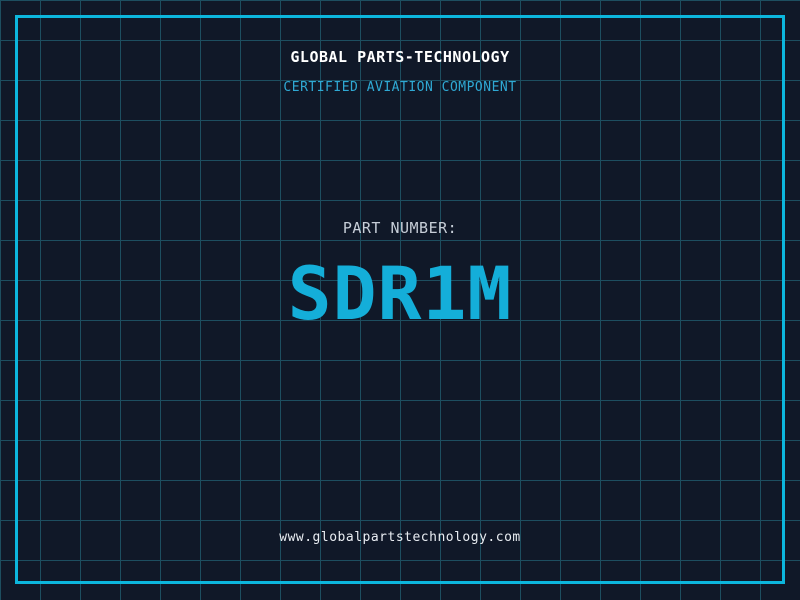  Describe the element at coordinates (400, 87) in the screenshot. I see `certification-label: CERTIFIED AVIATION COMPONENT` at that location.